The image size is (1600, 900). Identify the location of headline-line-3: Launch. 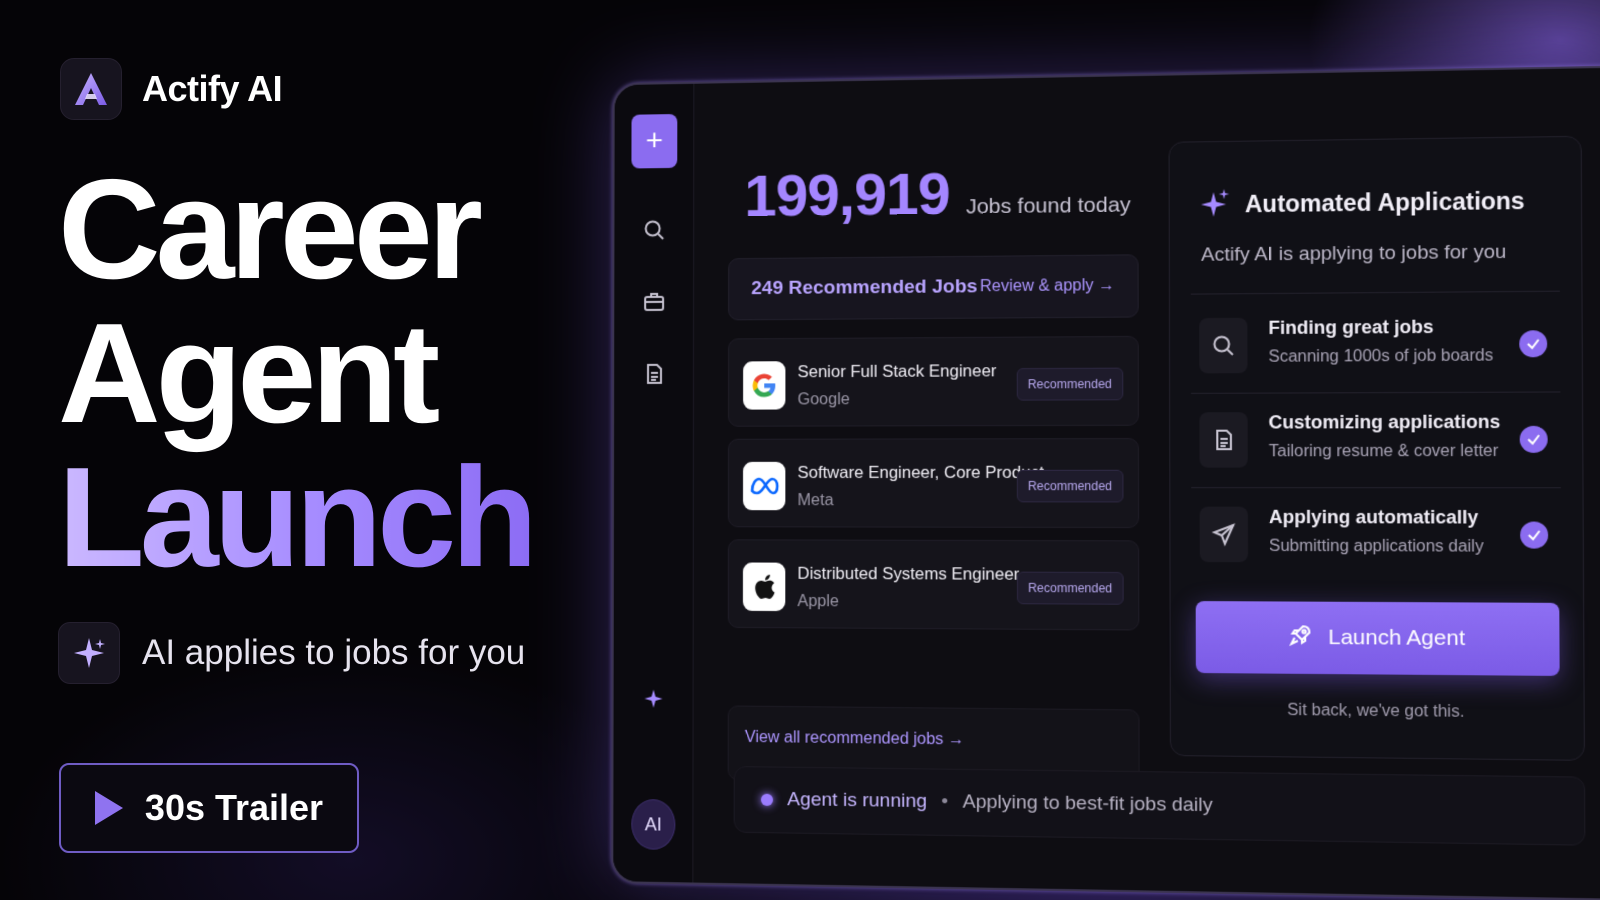
(295, 518).